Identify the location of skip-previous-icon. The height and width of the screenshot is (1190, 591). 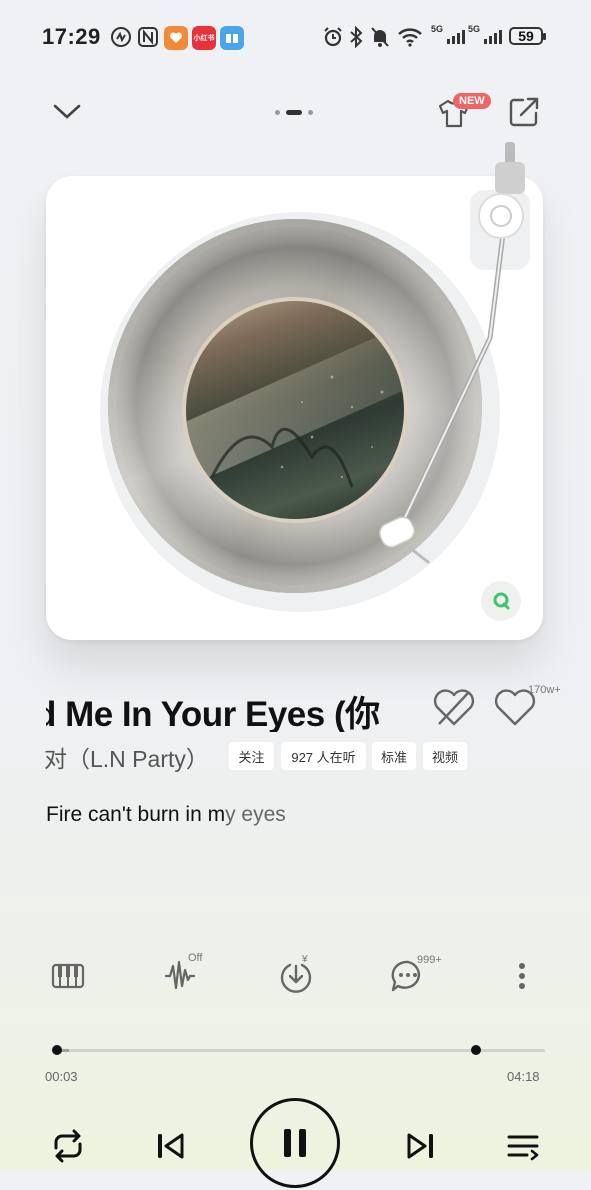
(171, 1146).